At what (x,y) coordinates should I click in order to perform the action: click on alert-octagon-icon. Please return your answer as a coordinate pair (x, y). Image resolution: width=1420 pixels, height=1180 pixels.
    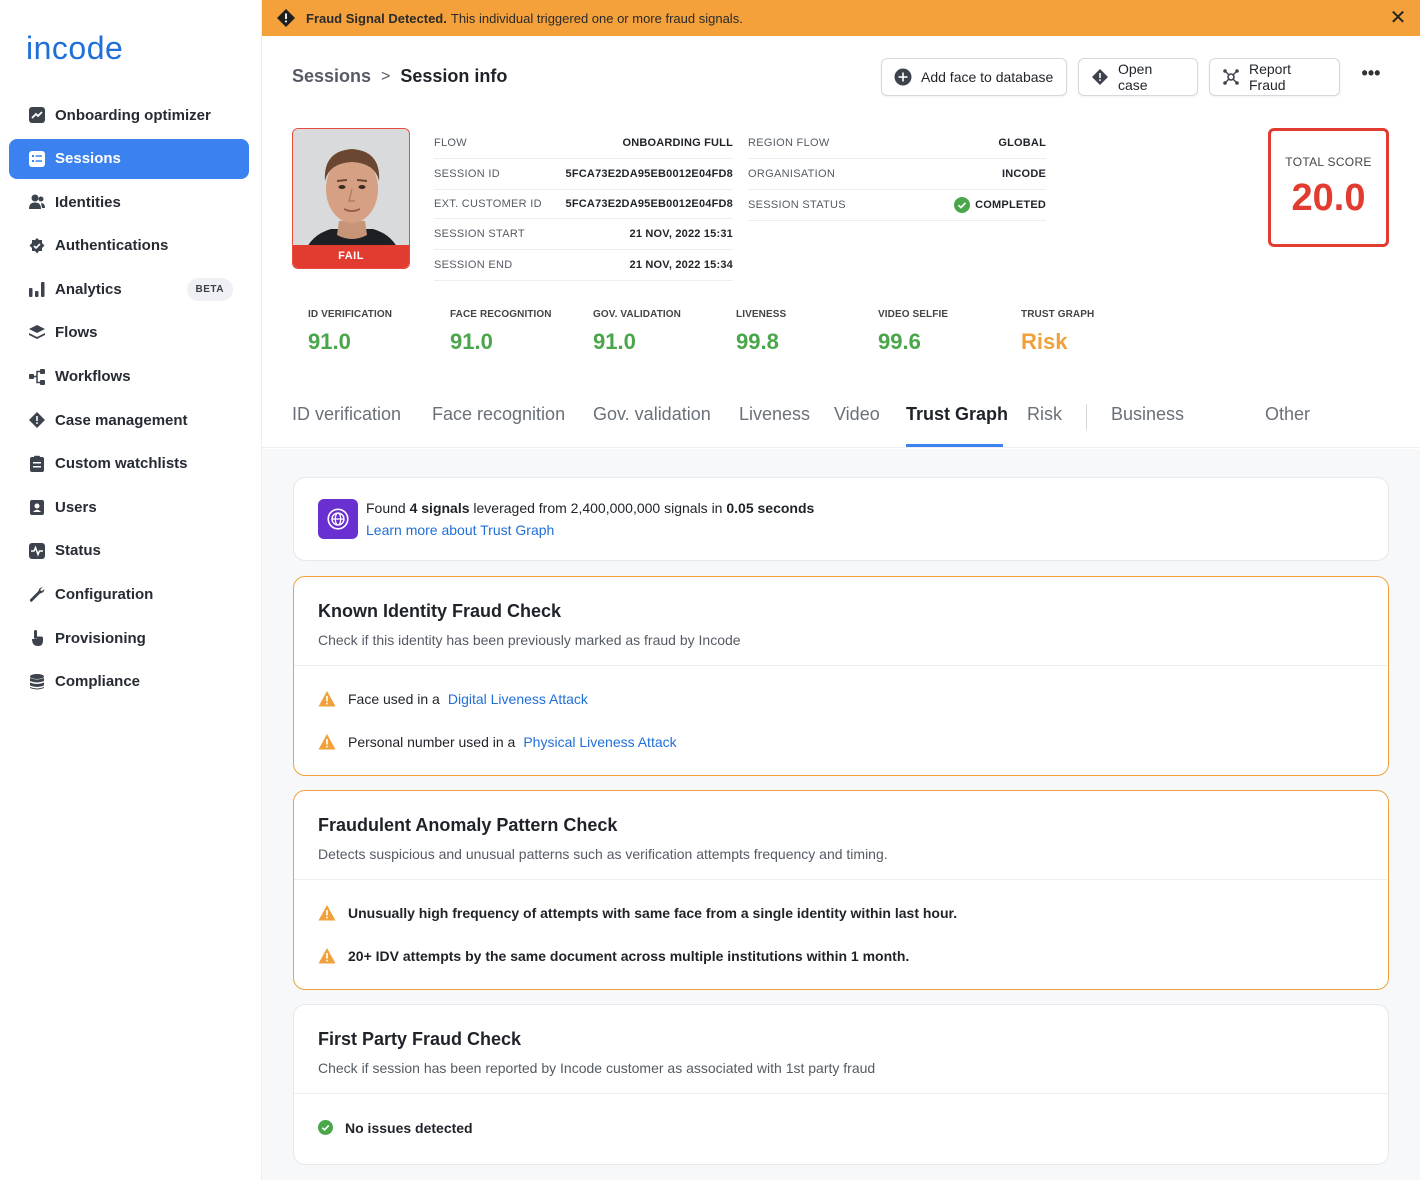
    Looking at the image, I should click on (37, 420).